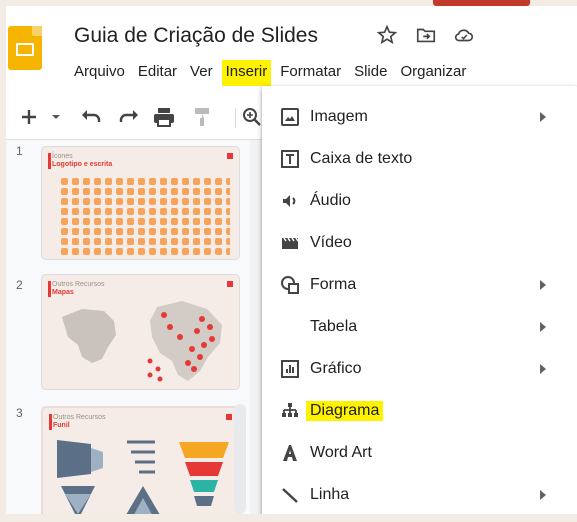 This screenshot has height=522, width=577. I want to click on toolbar-separator, so click(235, 118).